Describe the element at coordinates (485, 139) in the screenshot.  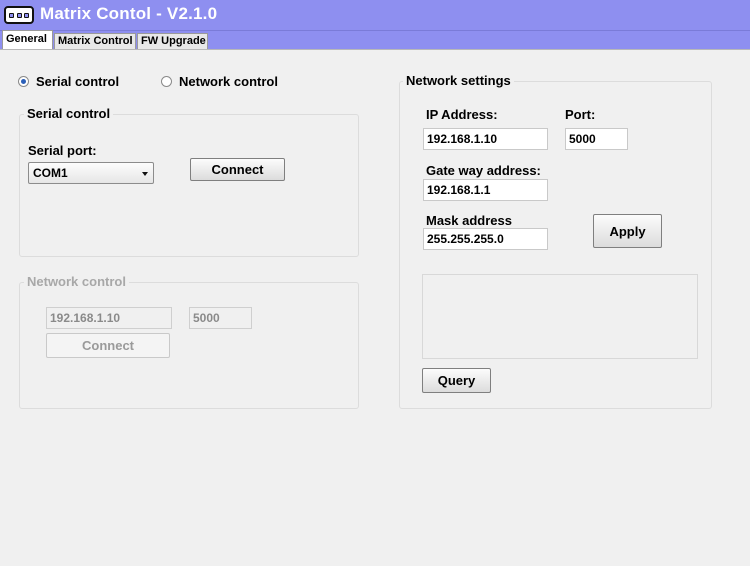
I see `ip-address-field: 192.168.1.10` at that location.